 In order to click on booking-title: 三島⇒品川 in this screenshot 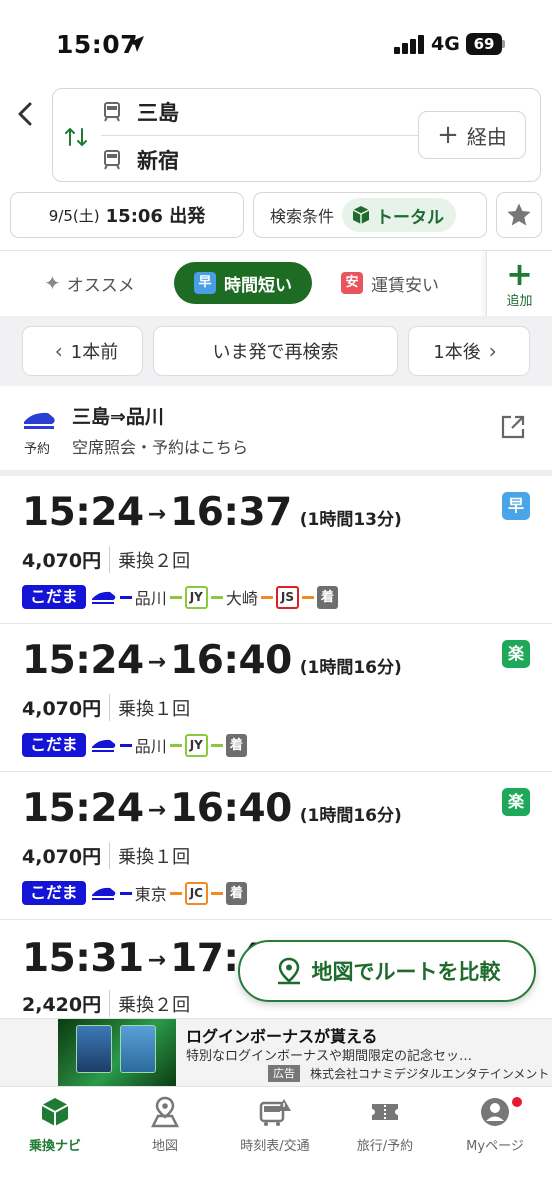, I will do `click(118, 417)`.